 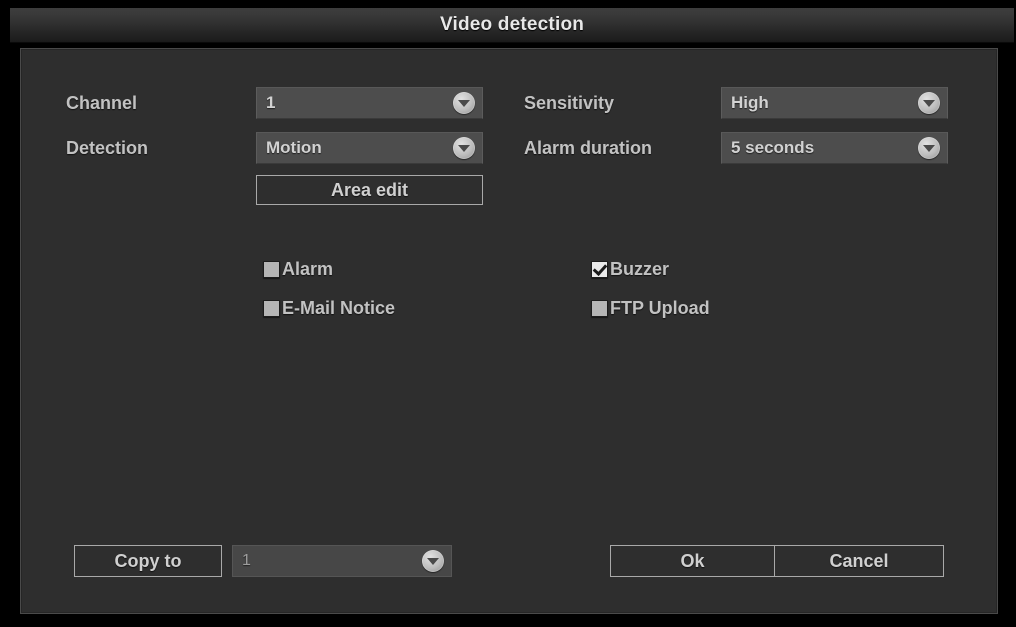 What do you see at coordinates (369, 103) in the screenshot?
I see `channel-dropdown: 1` at bounding box center [369, 103].